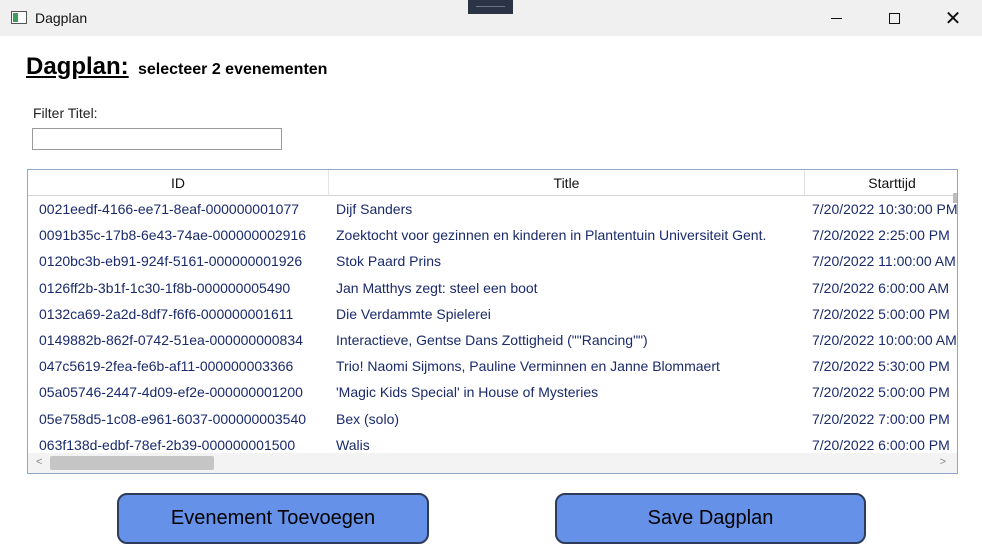 The height and width of the screenshot is (553, 982). I want to click on cell-id: 0120bc3b-eb91-924f-5161-000000001926, so click(171, 261).